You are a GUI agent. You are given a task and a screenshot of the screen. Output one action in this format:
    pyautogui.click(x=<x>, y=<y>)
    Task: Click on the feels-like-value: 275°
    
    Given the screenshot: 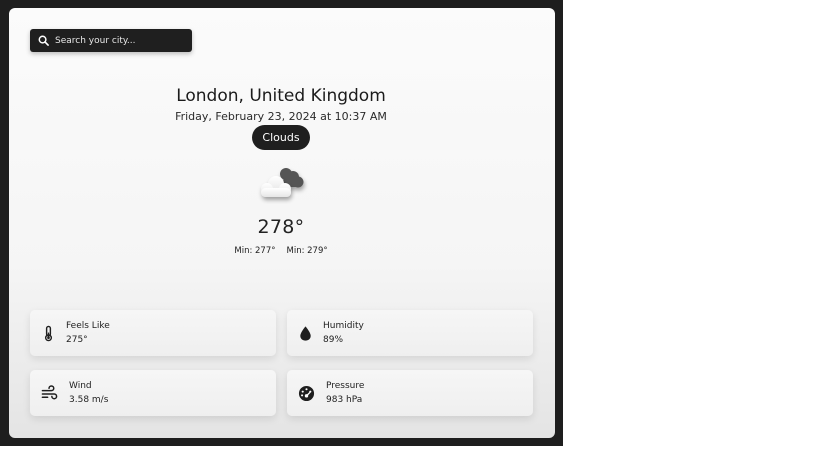 What is the action you would take?
    pyautogui.click(x=77, y=340)
    